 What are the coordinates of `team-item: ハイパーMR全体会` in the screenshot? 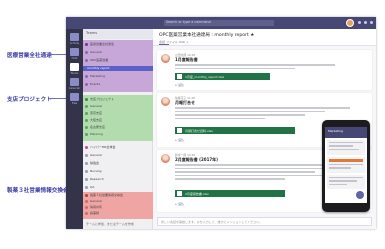 It's located at (100, 147).